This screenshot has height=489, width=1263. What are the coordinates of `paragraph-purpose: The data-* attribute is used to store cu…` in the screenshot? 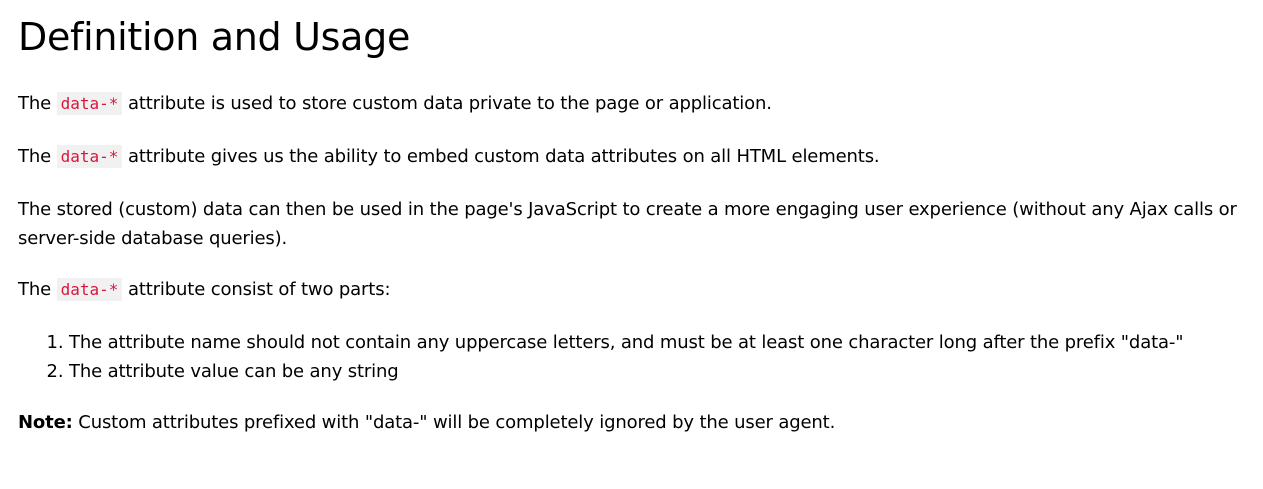 It's located at (638, 103).